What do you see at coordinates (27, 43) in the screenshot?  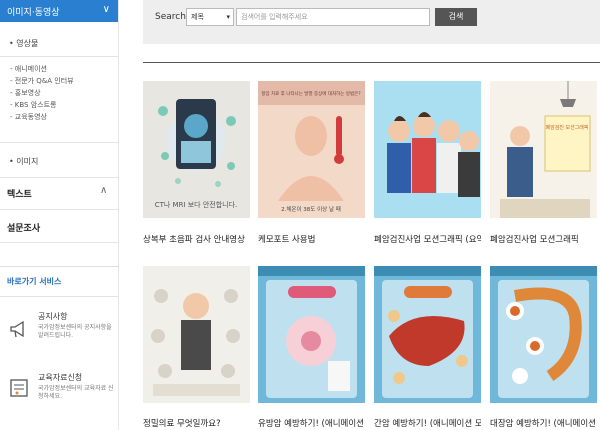 I see `sidebar-item-video-label: 영상물` at bounding box center [27, 43].